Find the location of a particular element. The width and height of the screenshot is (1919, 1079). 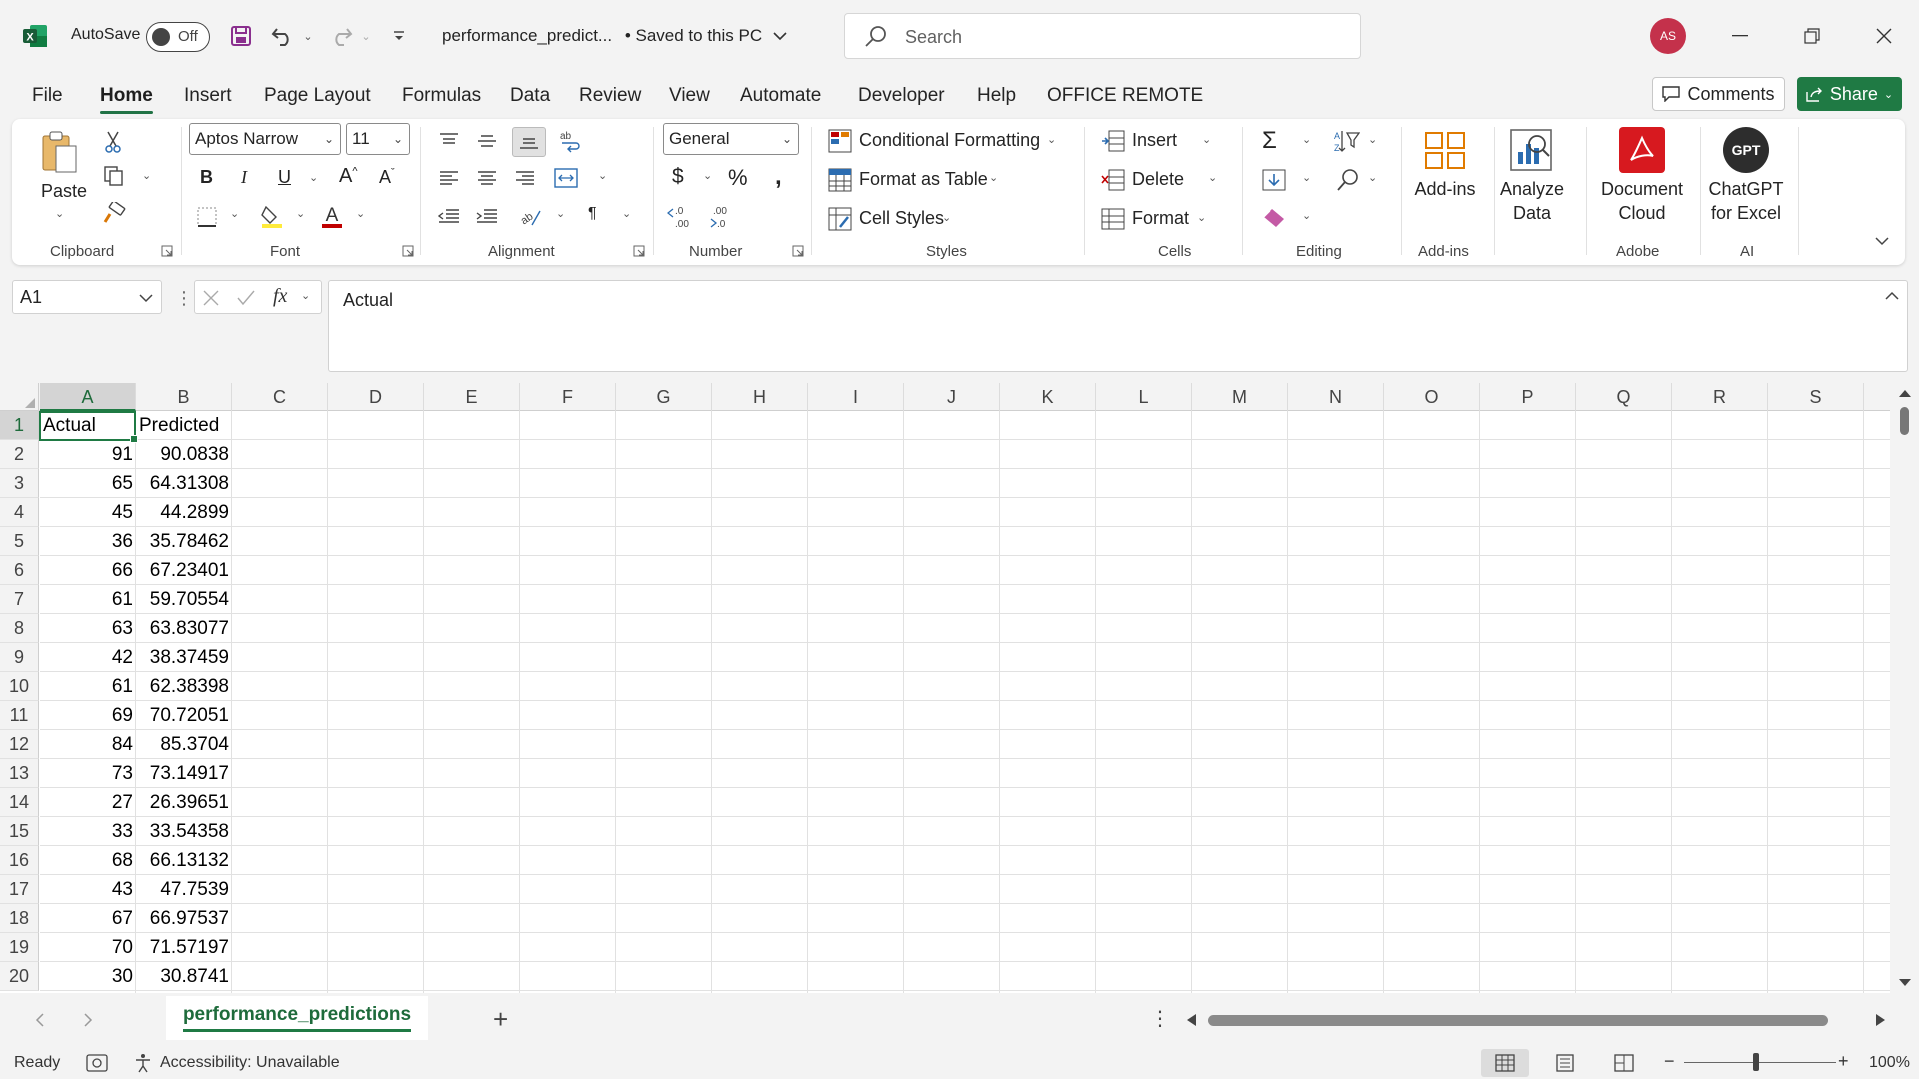

table-cell: 68 is located at coordinates (88, 860).